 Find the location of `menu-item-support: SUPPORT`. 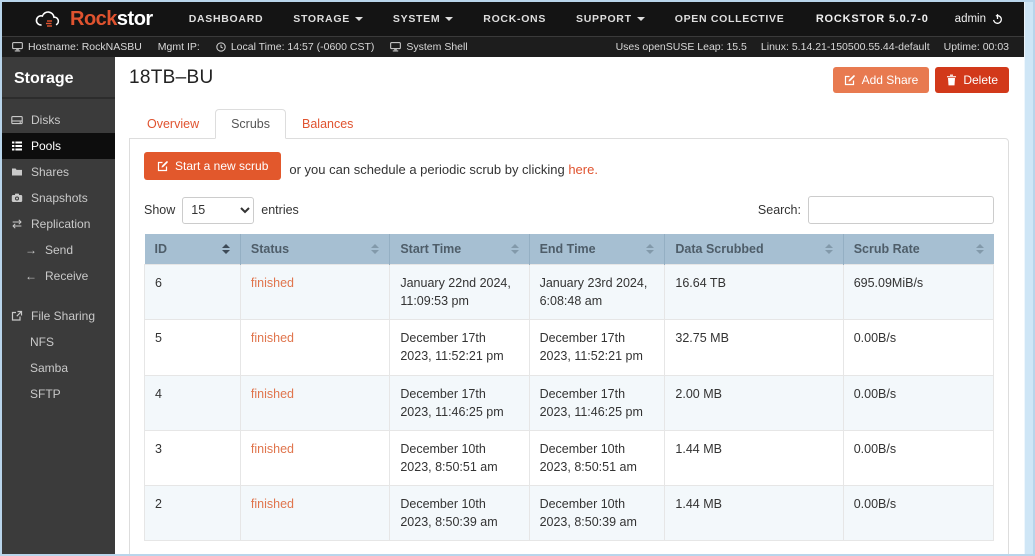

menu-item-support: SUPPORT is located at coordinates (610, 19).